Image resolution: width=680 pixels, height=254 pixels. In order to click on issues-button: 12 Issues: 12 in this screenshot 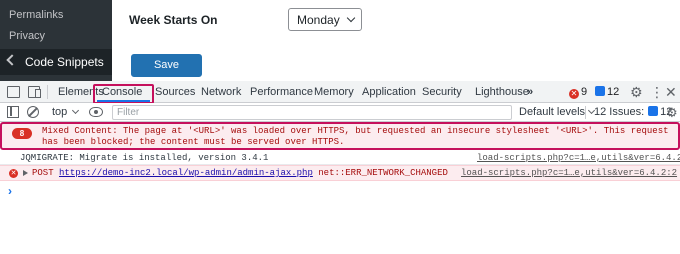, I will do `click(633, 112)`.